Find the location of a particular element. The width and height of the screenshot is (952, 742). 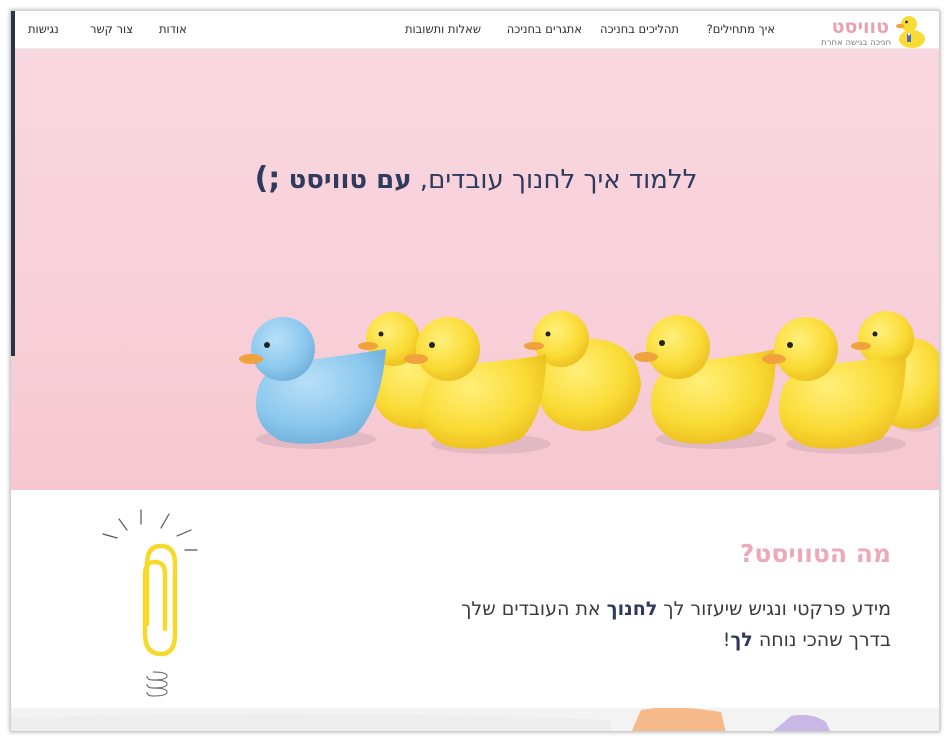

line2-bold: לך is located at coordinates (741, 640).